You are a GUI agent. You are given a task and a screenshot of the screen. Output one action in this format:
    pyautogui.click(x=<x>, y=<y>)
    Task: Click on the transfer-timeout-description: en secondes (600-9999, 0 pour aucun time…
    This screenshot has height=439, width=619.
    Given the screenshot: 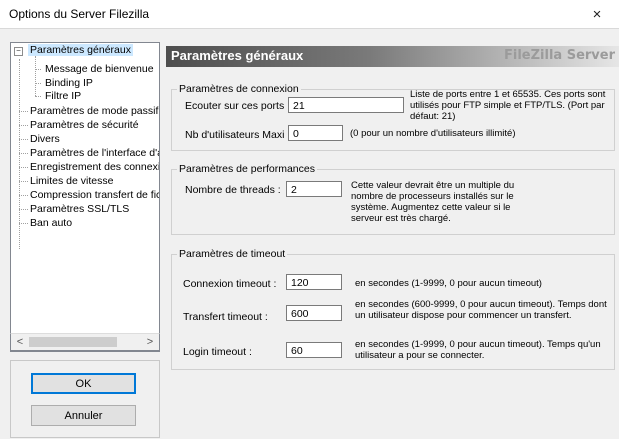 What is the action you would take?
    pyautogui.click(x=481, y=310)
    